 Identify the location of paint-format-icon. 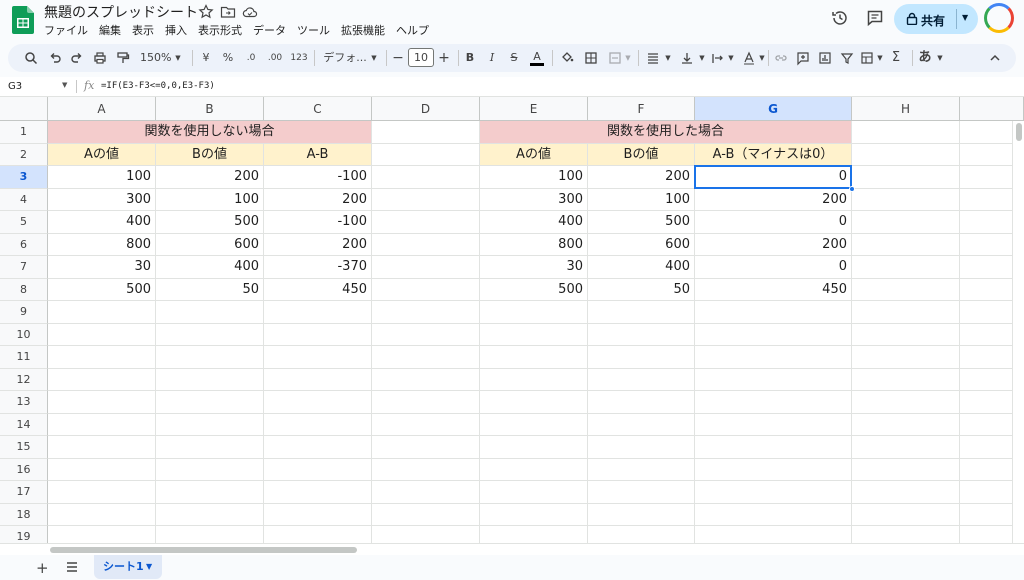
(123, 58).